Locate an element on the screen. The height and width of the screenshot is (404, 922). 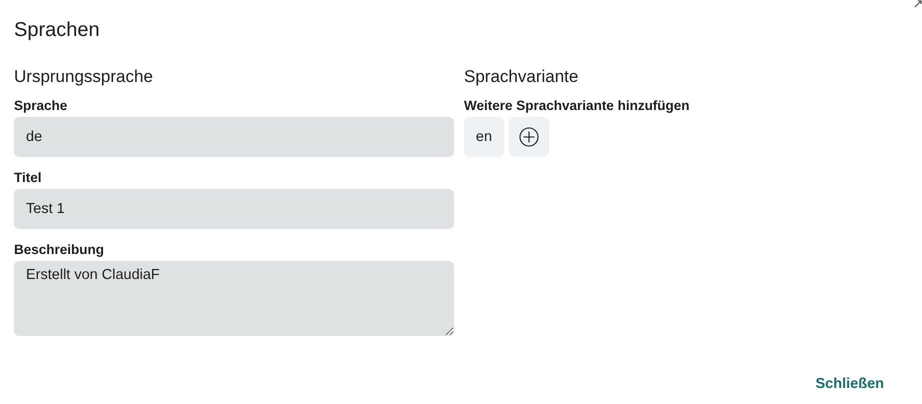
field-label: Sprache is located at coordinates (41, 106).